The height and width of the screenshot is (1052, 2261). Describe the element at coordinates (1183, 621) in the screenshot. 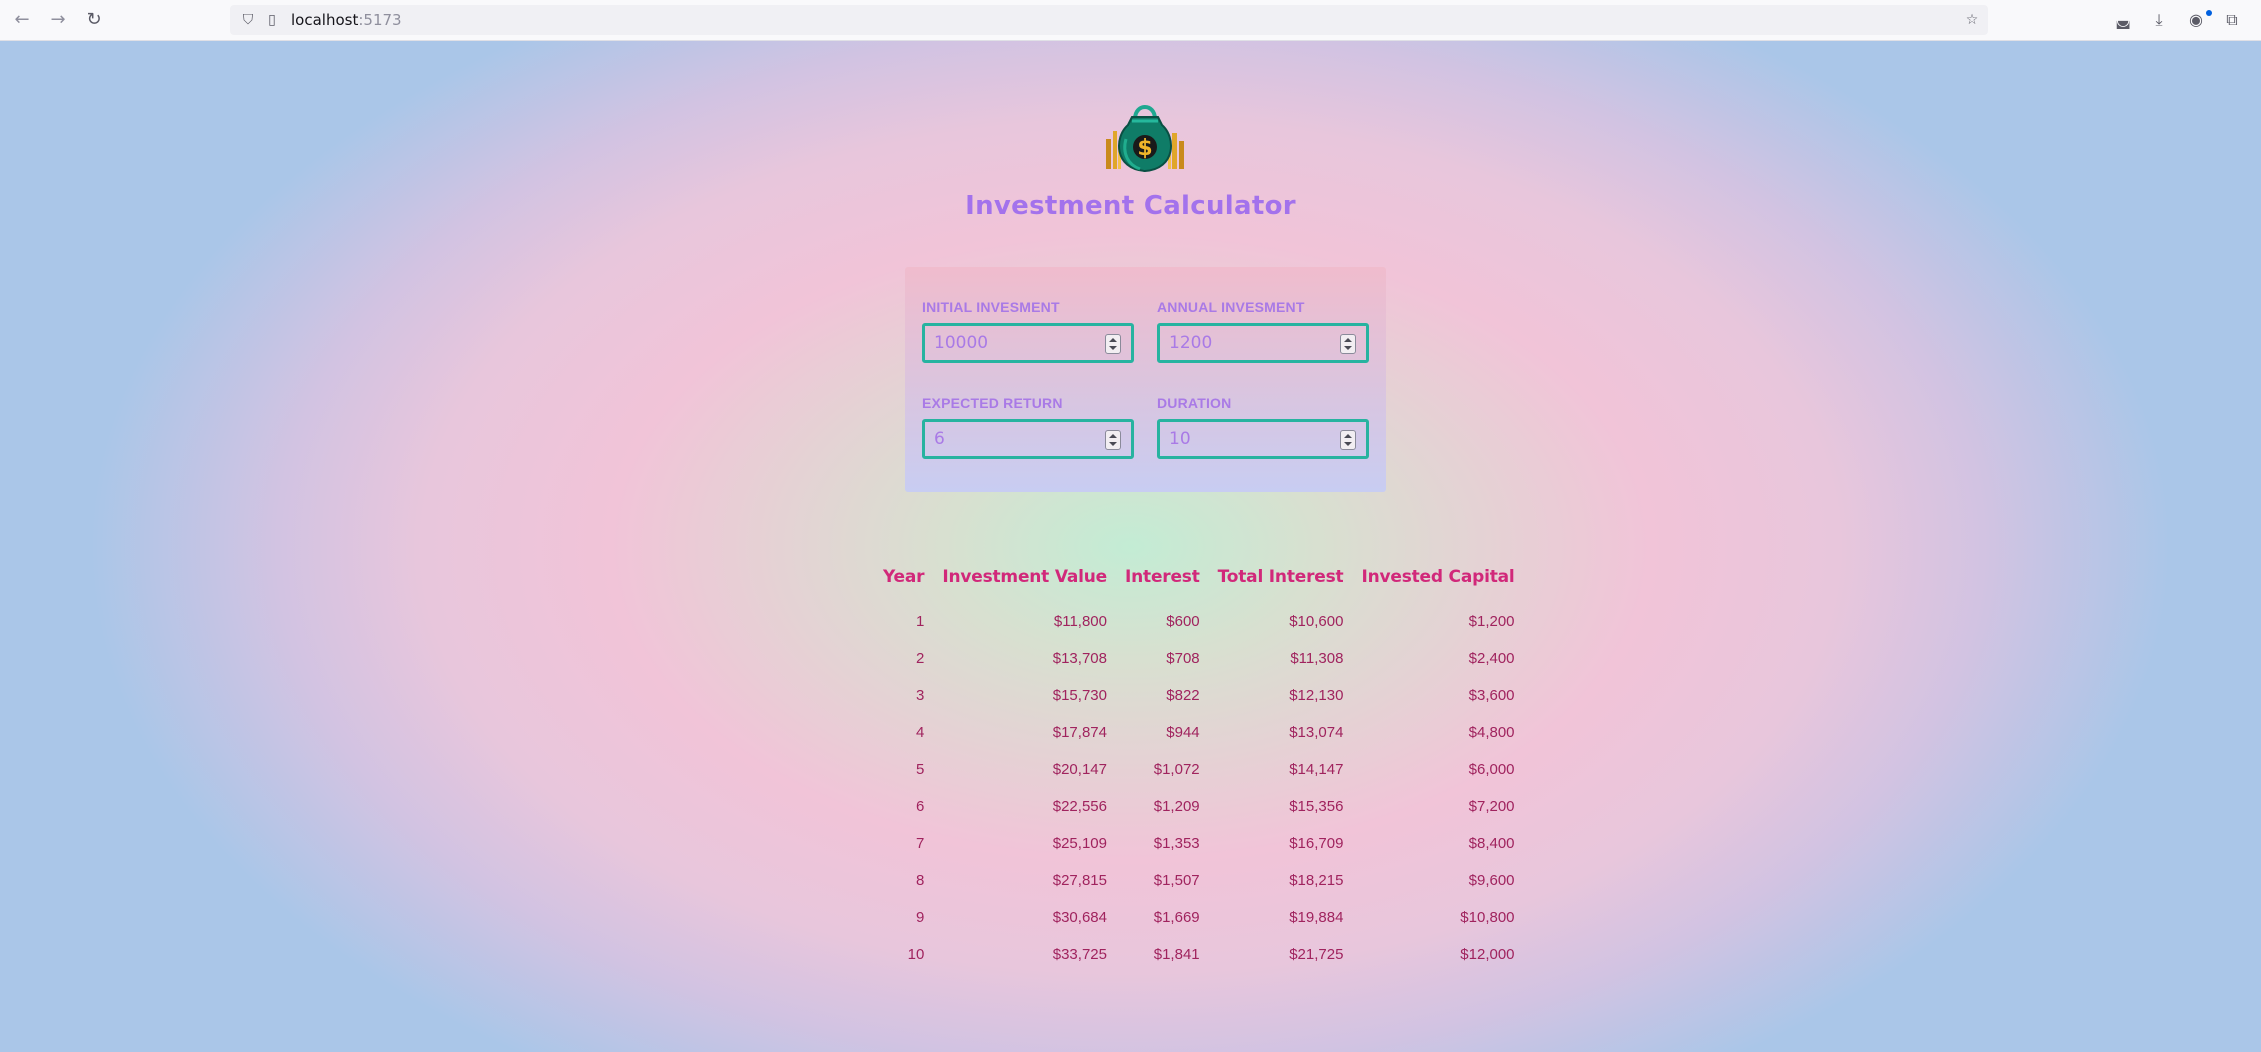

I see `cell-interest: $600` at that location.